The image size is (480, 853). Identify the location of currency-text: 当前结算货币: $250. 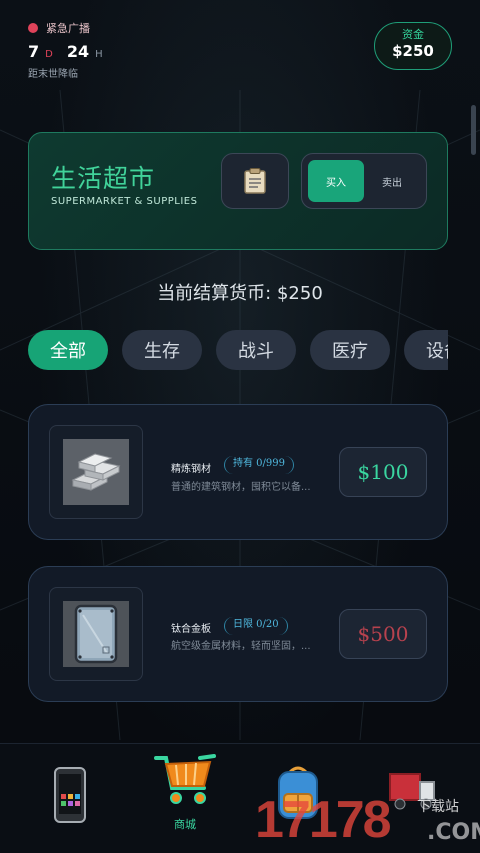
(240, 293).